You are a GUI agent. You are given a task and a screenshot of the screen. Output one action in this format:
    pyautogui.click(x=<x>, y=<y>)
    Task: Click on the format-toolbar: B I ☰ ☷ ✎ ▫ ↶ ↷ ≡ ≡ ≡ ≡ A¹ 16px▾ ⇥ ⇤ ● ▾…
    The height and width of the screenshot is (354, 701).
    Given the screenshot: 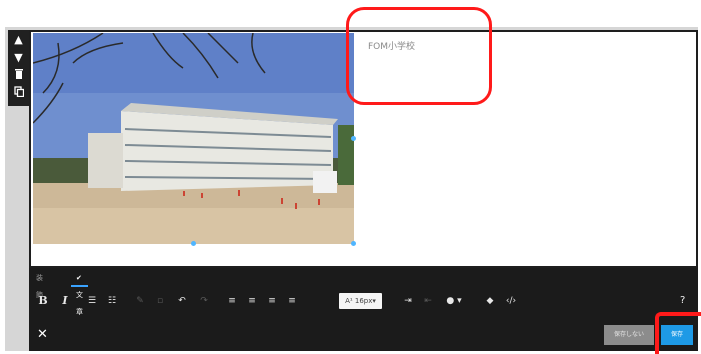 What is the action you would take?
    pyautogui.click(x=363, y=301)
    